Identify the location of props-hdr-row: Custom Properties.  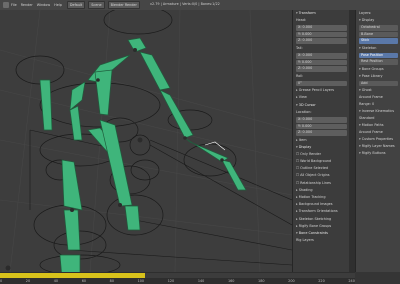
(378, 139).